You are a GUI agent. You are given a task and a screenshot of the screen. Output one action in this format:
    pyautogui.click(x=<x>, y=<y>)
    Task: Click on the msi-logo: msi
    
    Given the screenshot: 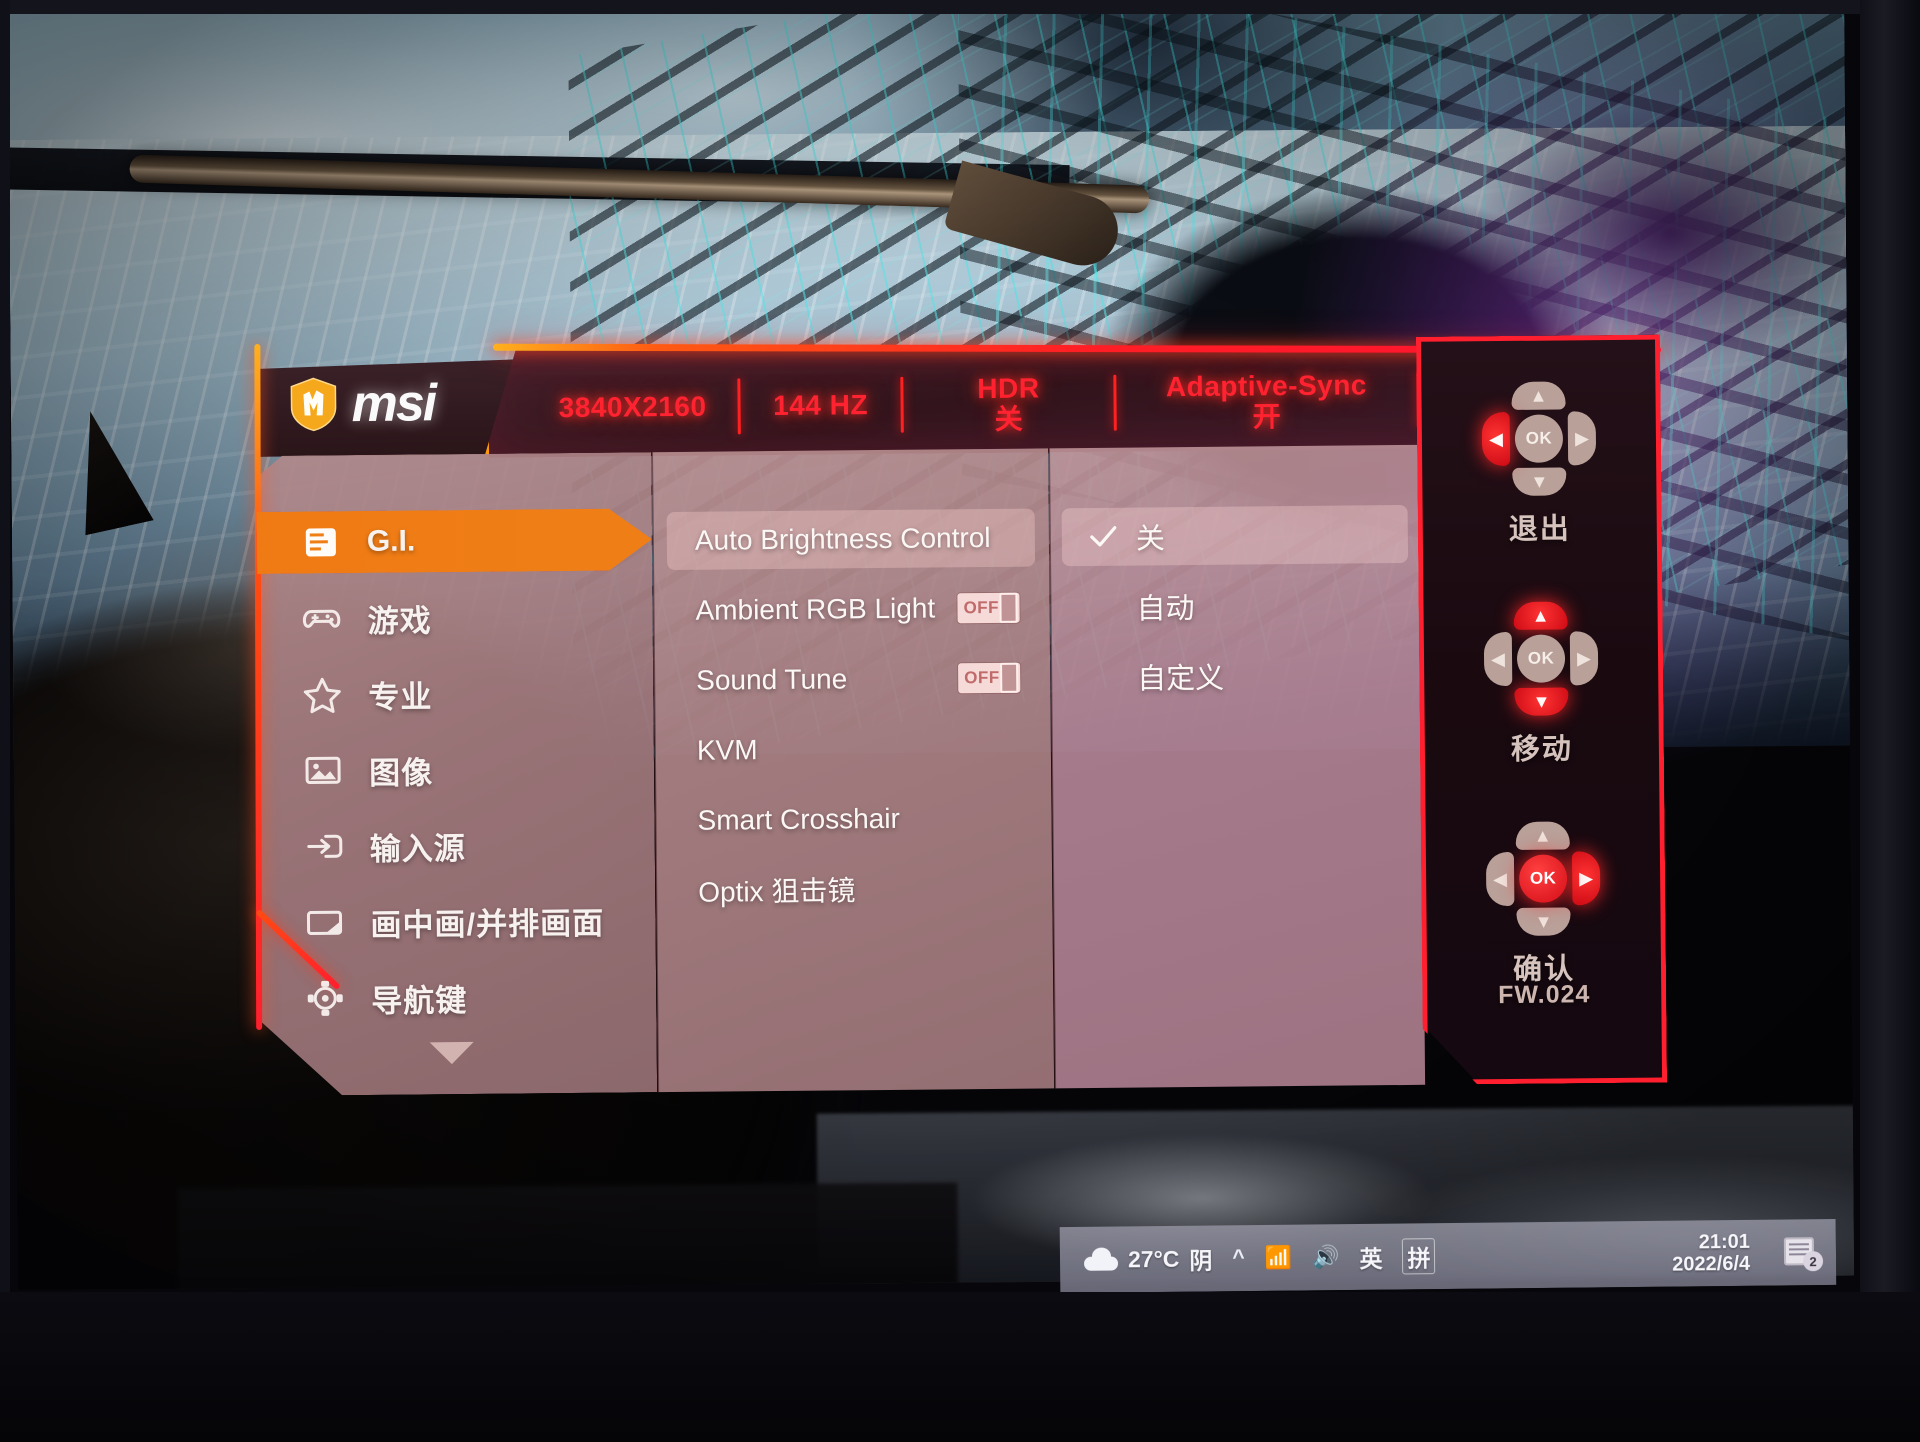 What is the action you would take?
    pyautogui.click(x=362, y=404)
    